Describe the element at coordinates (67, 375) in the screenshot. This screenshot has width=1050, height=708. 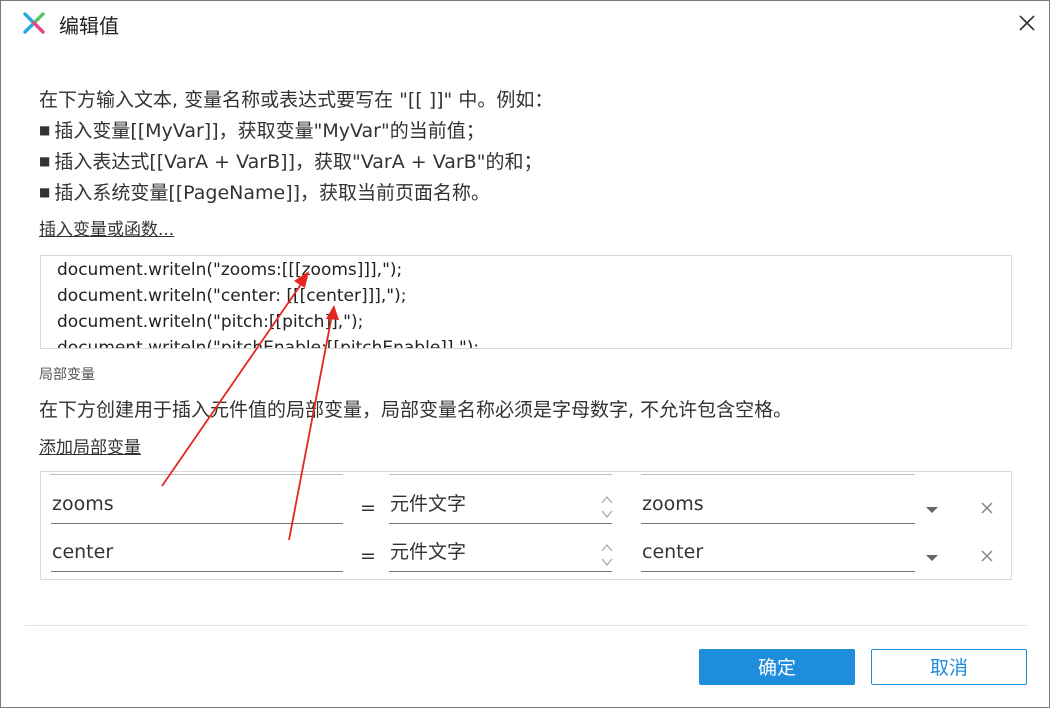
I see `local-variables-heading: 局部变量` at that location.